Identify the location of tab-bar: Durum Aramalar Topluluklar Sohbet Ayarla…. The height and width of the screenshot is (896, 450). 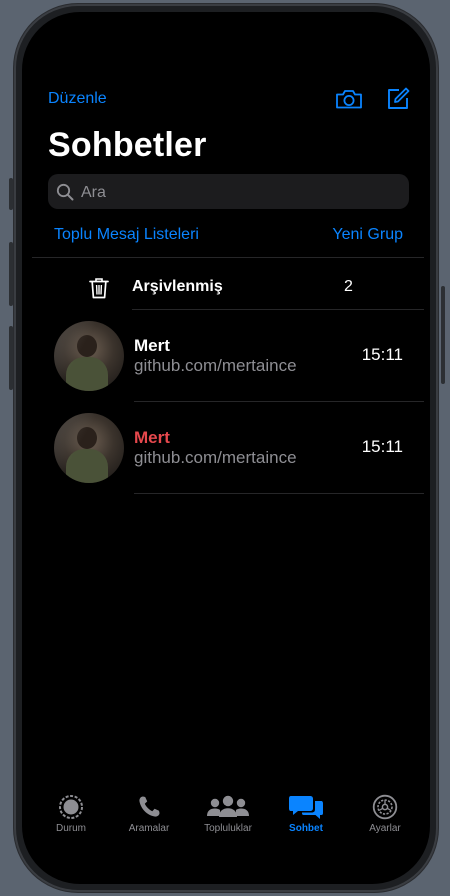
(226, 824).